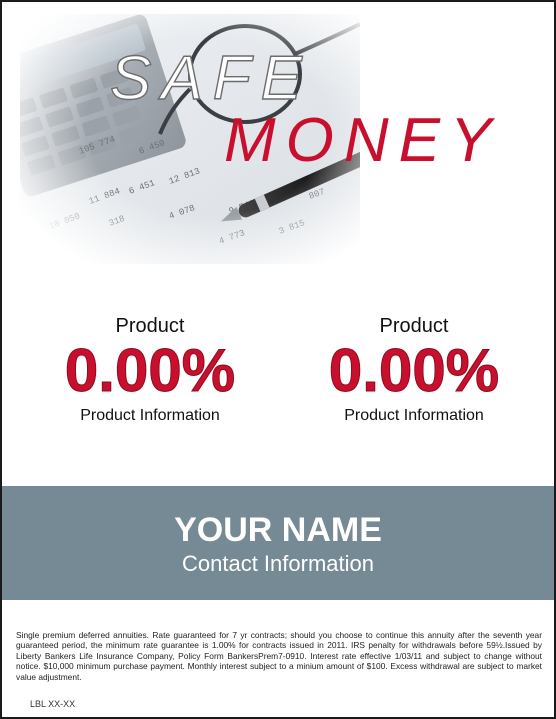 Image resolution: width=556 pixels, height=719 pixels. I want to click on product-card-1: Product 0.00% Product Information, so click(150, 370).